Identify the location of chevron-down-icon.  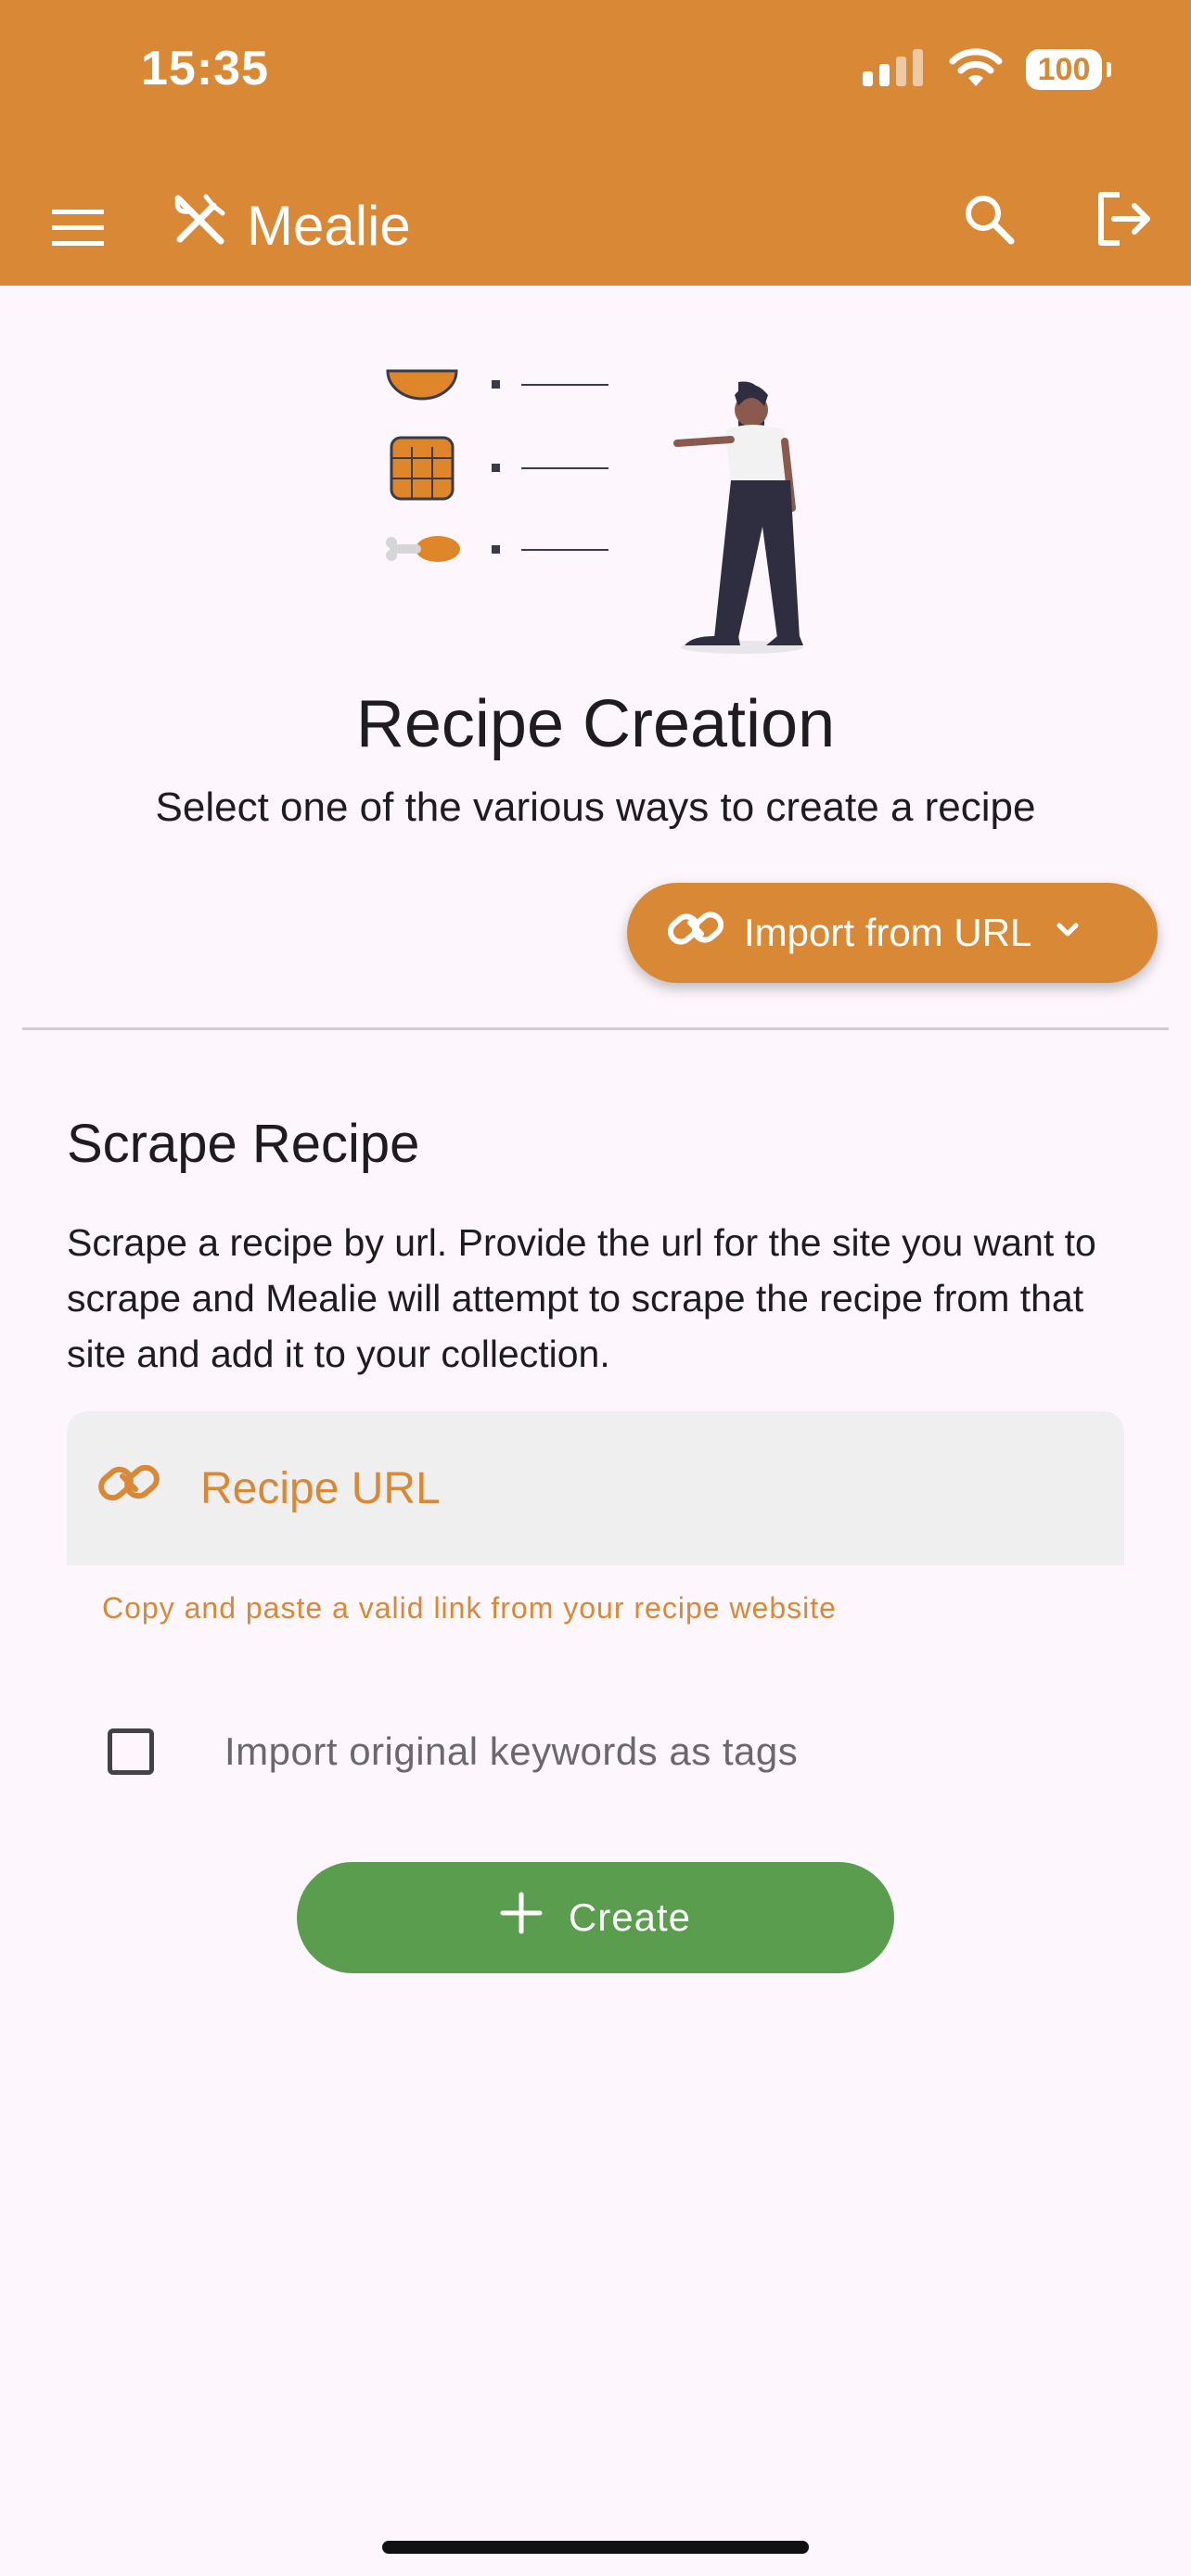
(1067, 933).